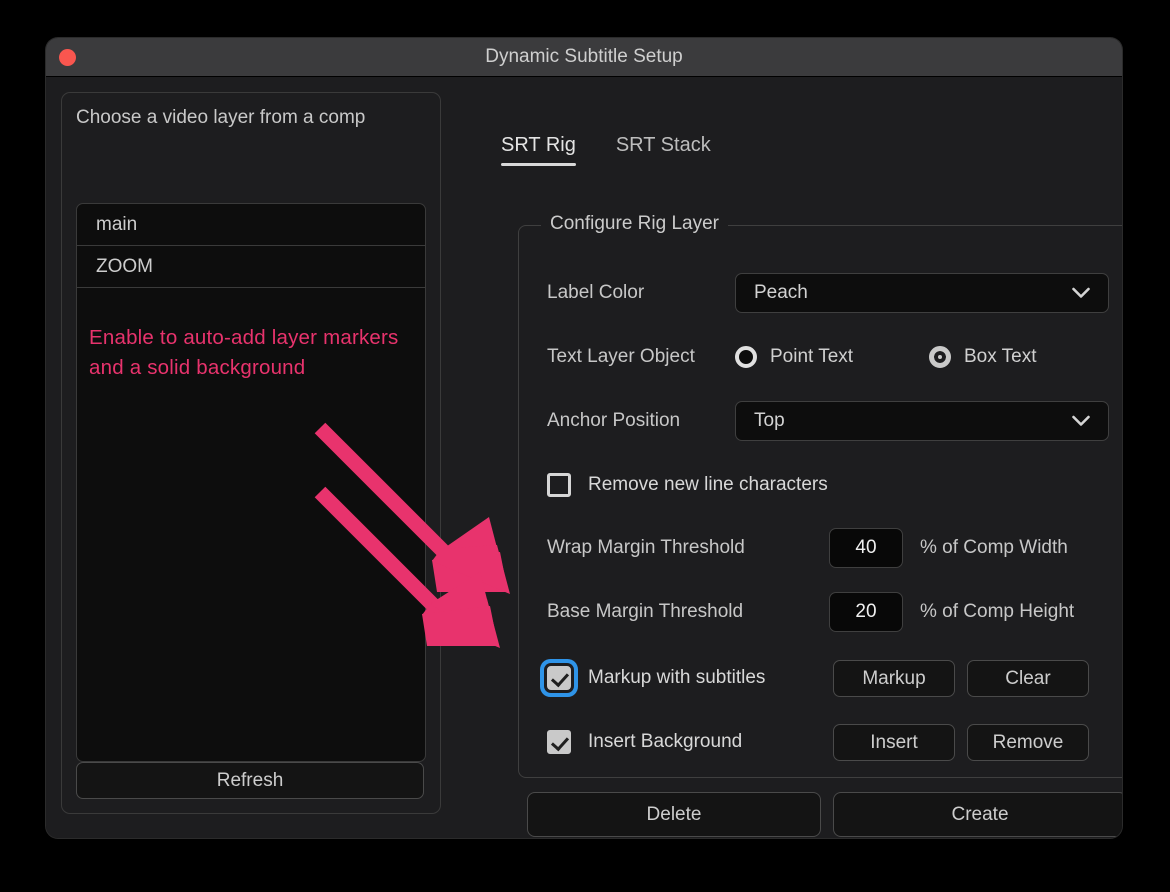 Image resolution: width=1170 pixels, height=892 pixels. I want to click on refresh-button: Refresh, so click(250, 780).